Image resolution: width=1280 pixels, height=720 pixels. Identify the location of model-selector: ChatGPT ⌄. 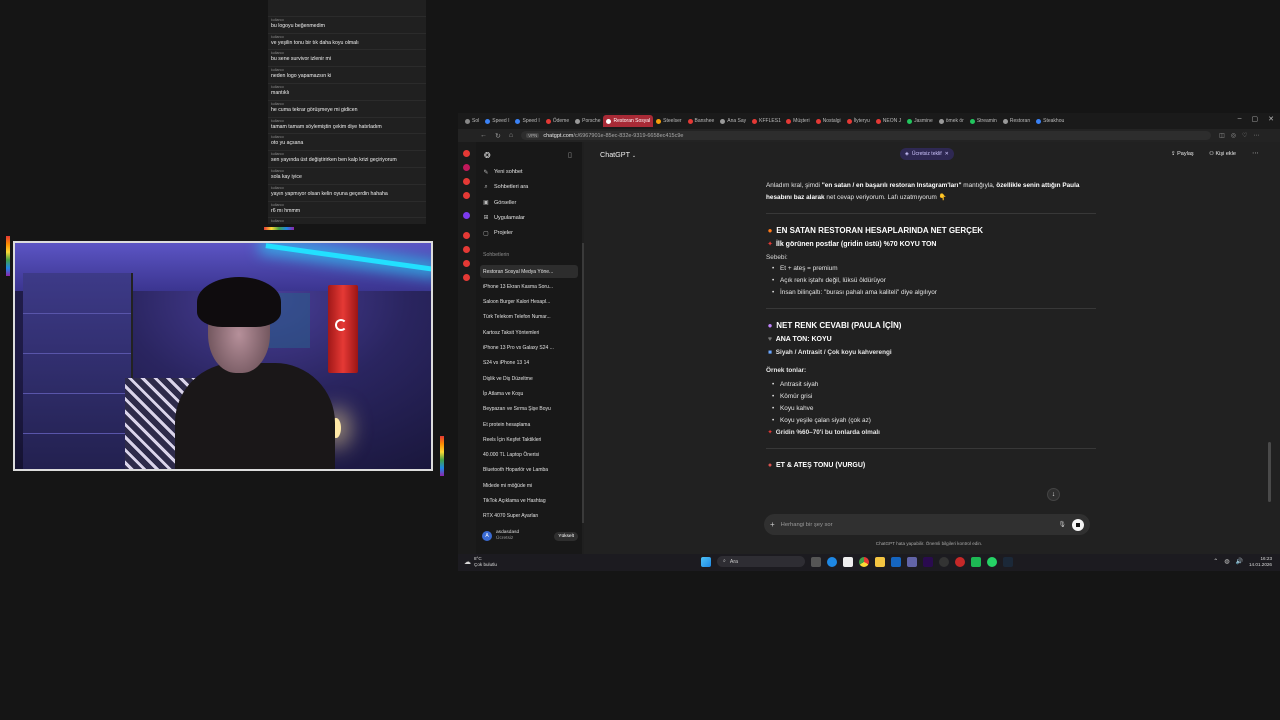
(618, 154).